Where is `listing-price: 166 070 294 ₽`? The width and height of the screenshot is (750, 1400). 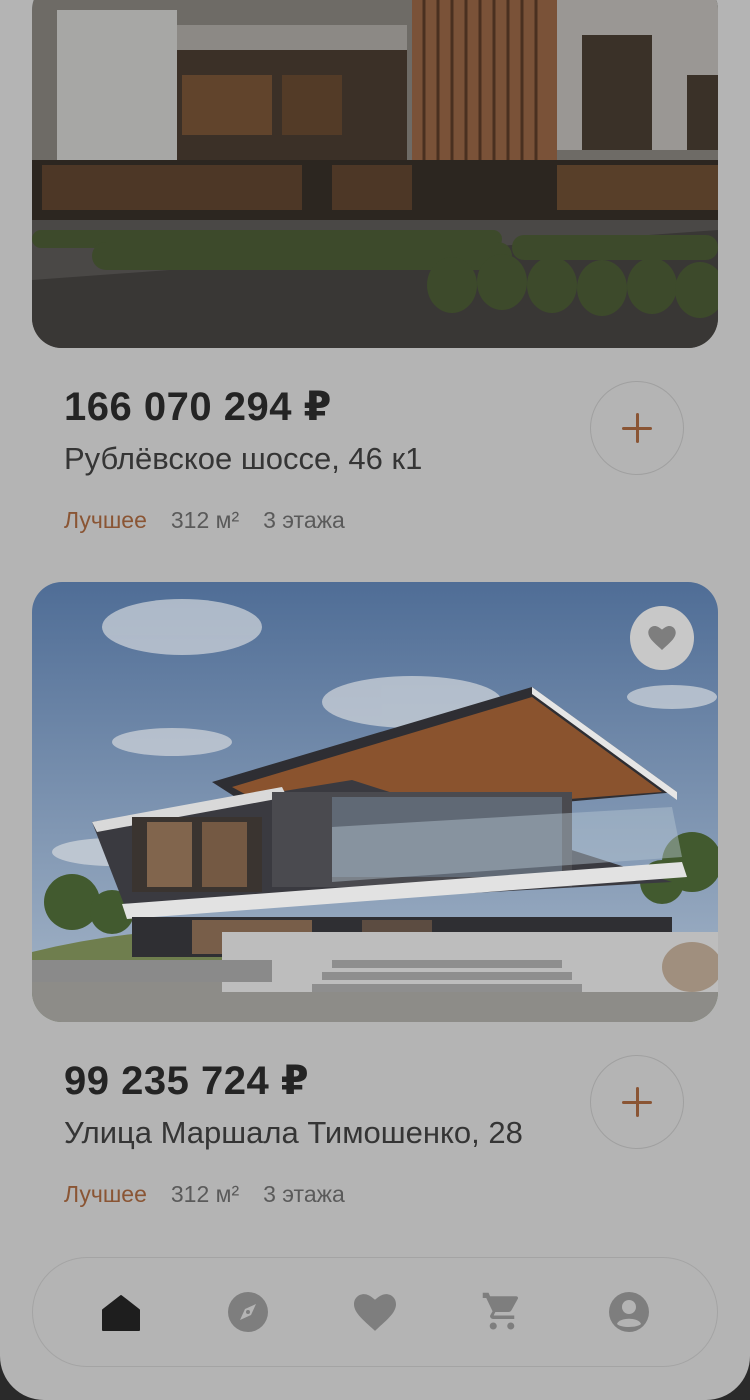
listing-price: 166 070 294 ₽ is located at coordinates (198, 407).